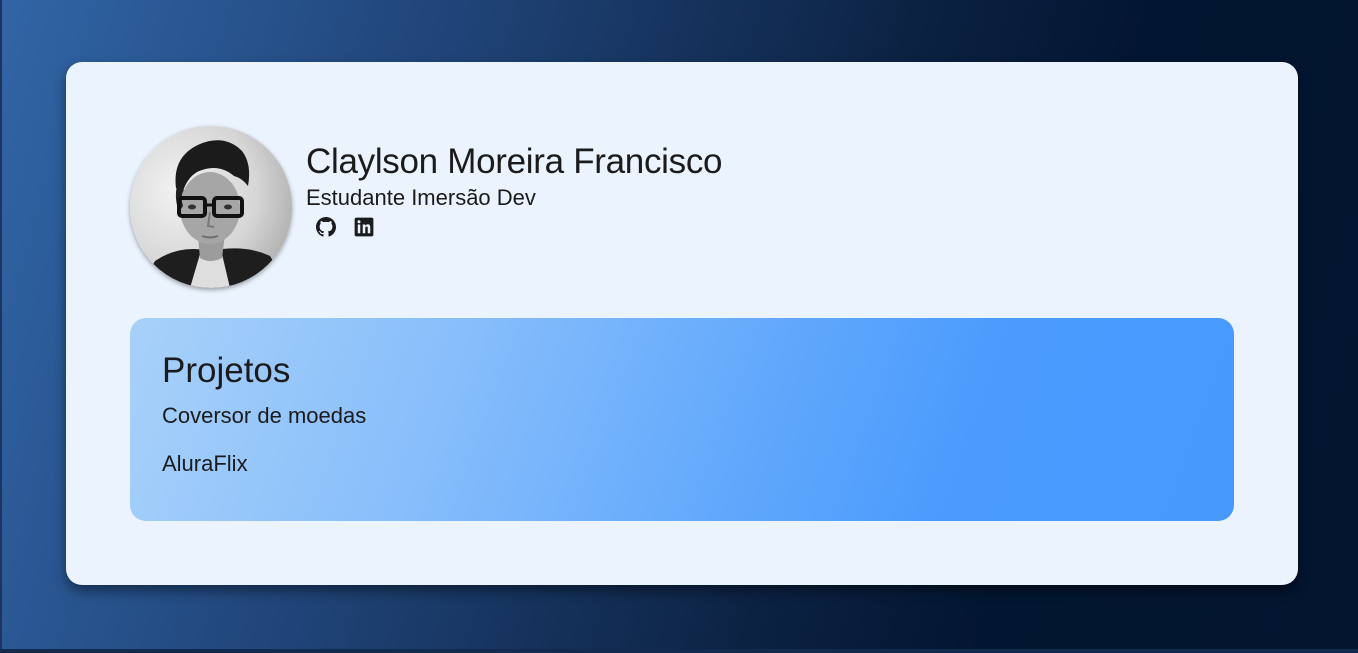  I want to click on avatar, so click(211, 207).